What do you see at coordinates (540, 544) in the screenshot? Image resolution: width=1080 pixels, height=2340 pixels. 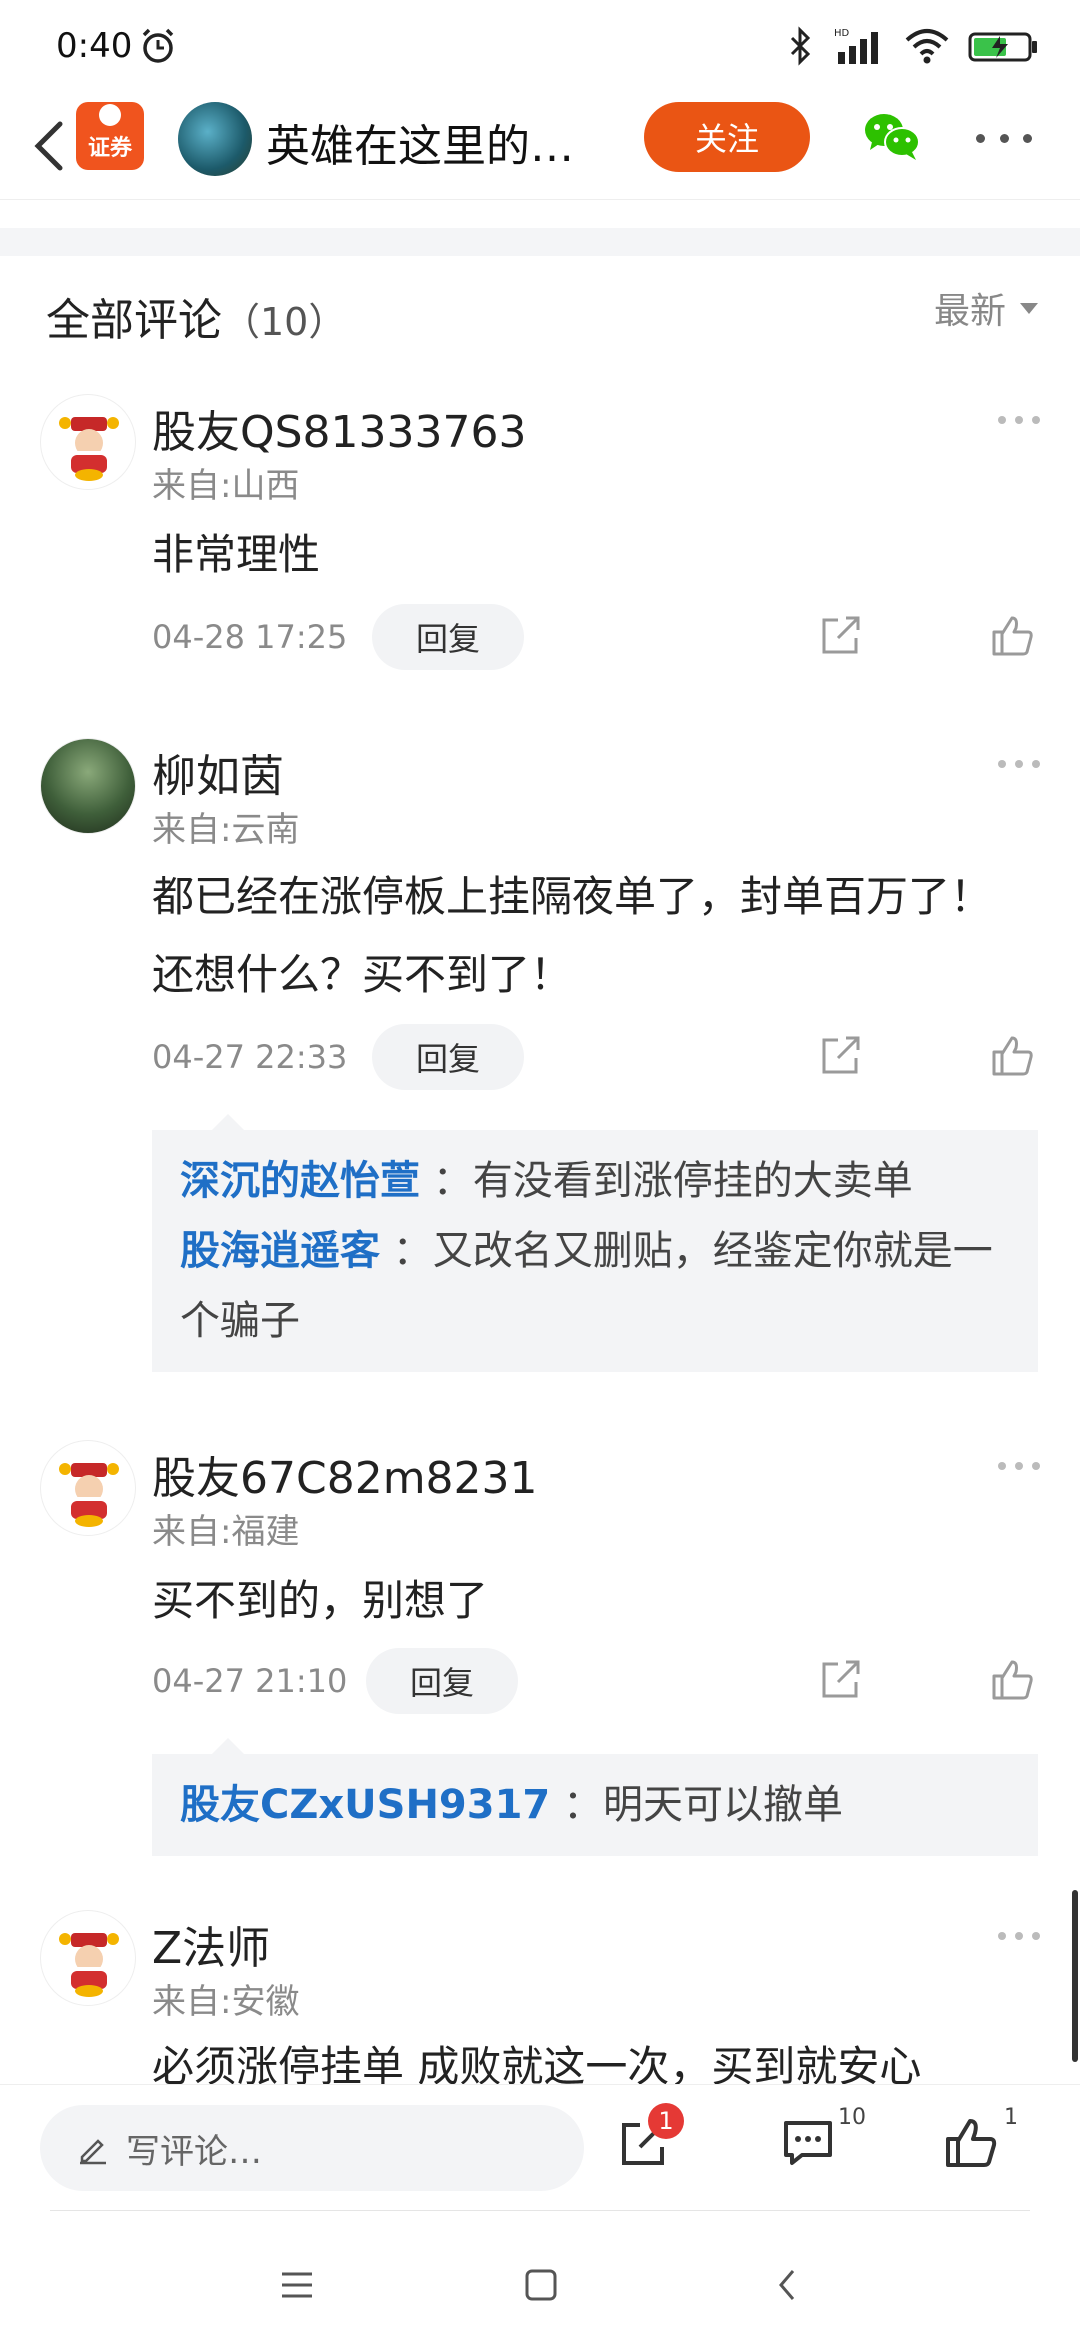 I see `comment-item: 股友QS81333763 来自:山西 非常理性 04-28 17:25 回复` at bounding box center [540, 544].